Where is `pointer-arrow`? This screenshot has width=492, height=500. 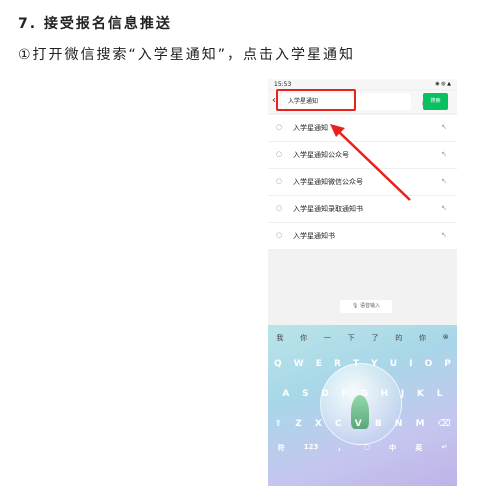
pointer-arrow is located at coordinates (370, 162).